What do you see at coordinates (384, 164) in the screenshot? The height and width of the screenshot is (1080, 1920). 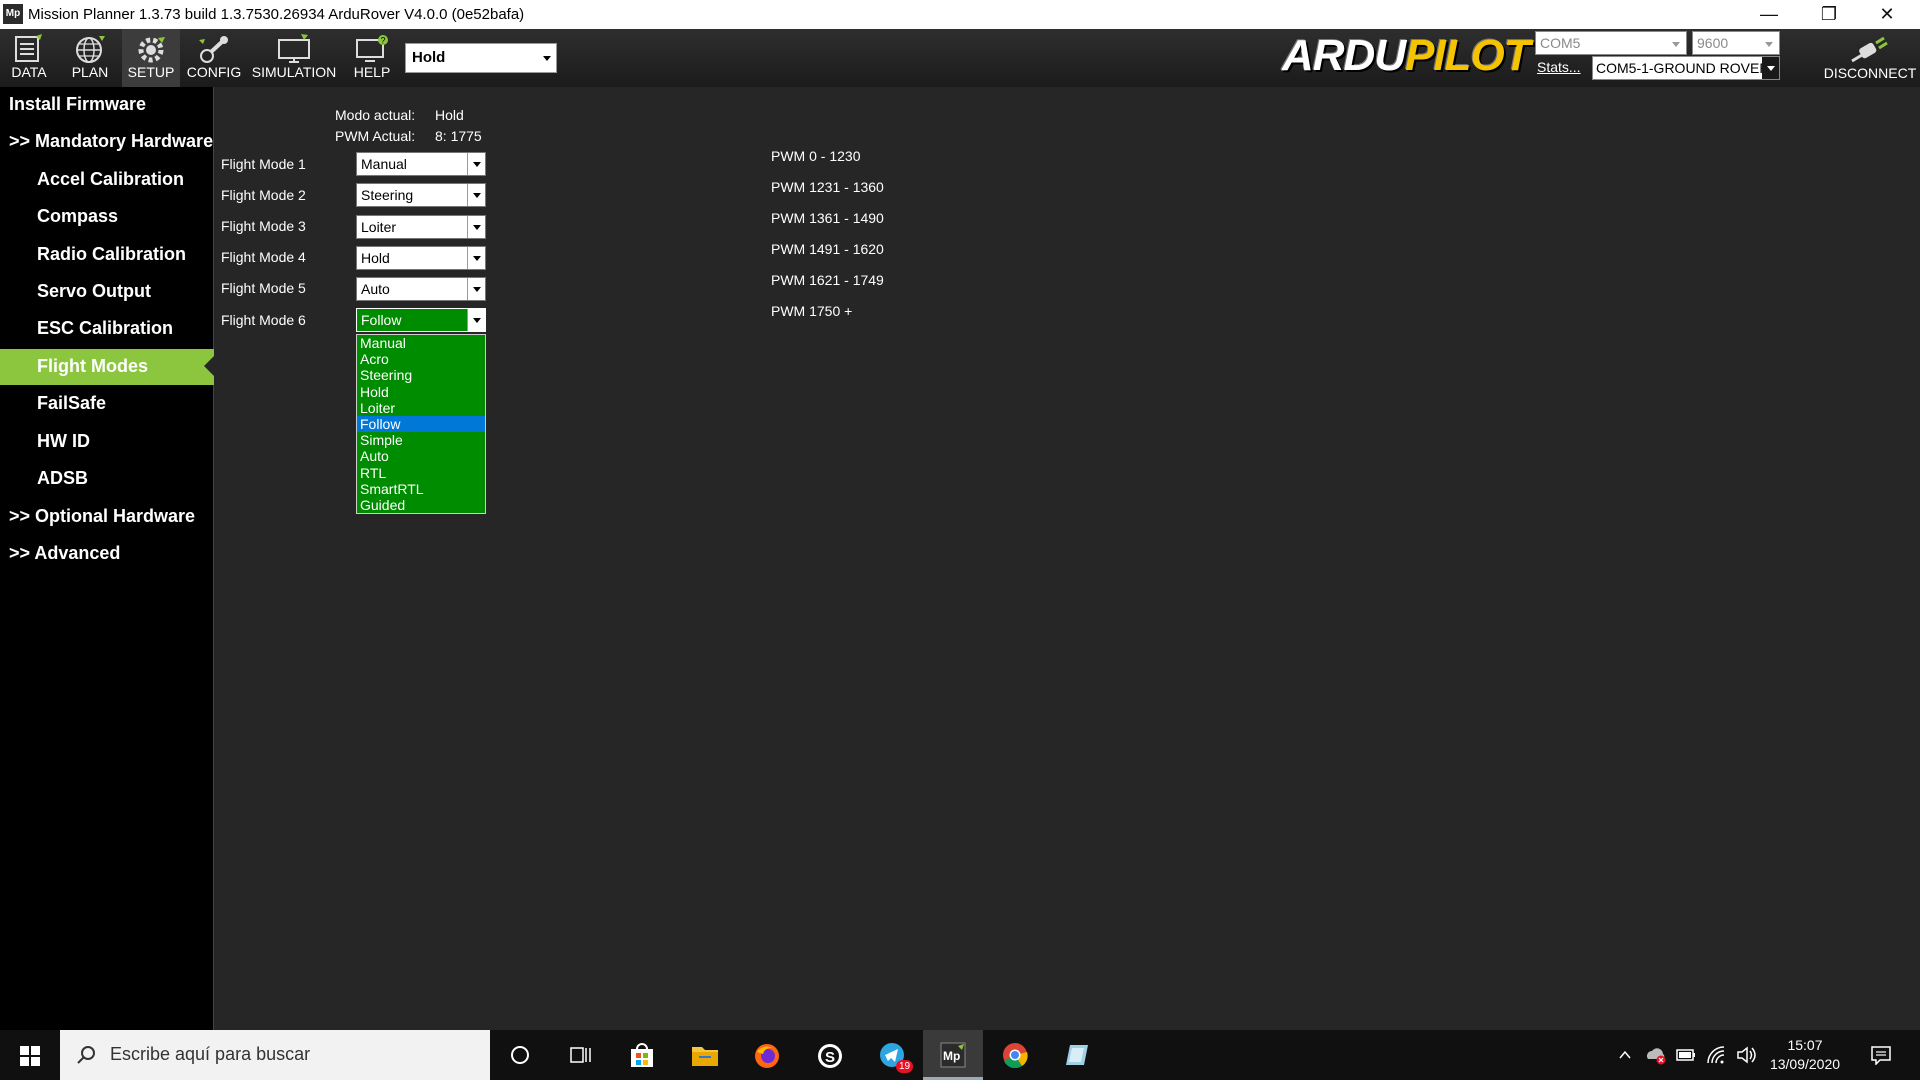 I see `flight-mode-1-value: Manual` at bounding box center [384, 164].